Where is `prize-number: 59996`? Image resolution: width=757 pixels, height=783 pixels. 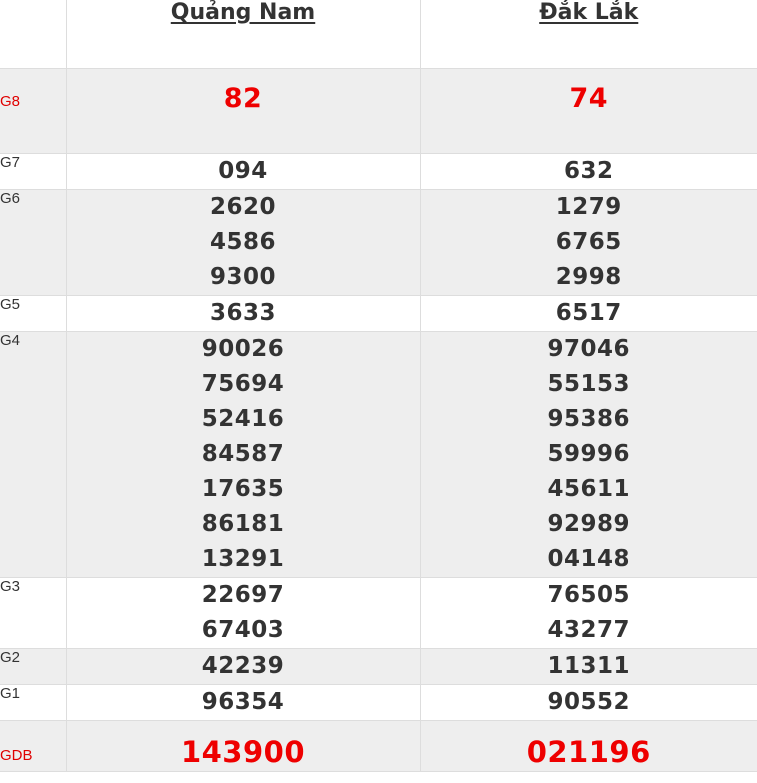 prize-number: 59996 is located at coordinates (589, 454).